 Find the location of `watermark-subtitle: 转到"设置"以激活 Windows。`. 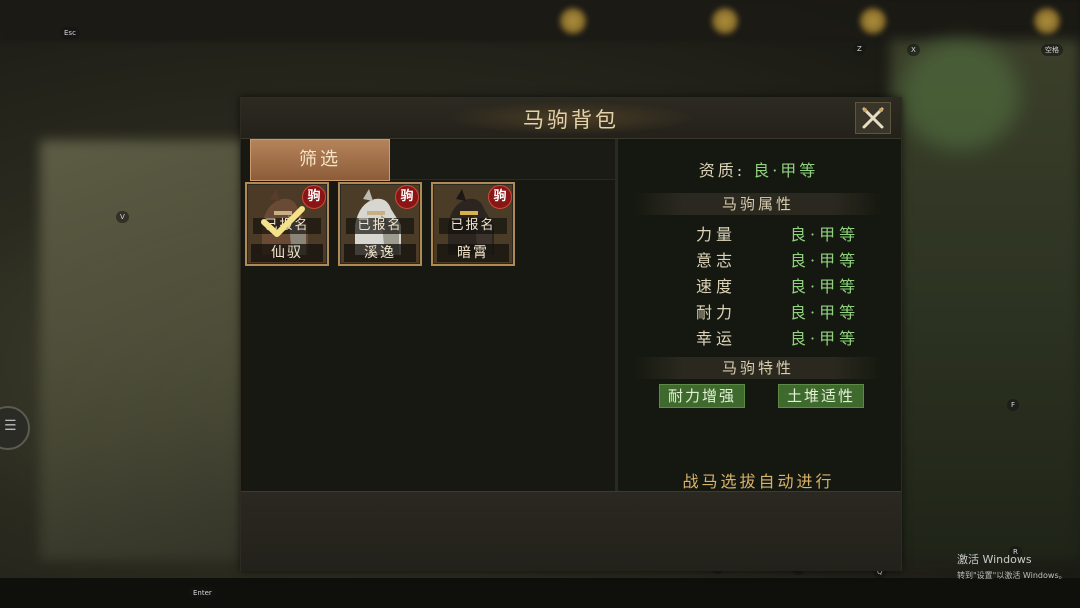

watermark-subtitle: 转到"设置"以激活 Windows。 is located at coordinates (1012, 575).